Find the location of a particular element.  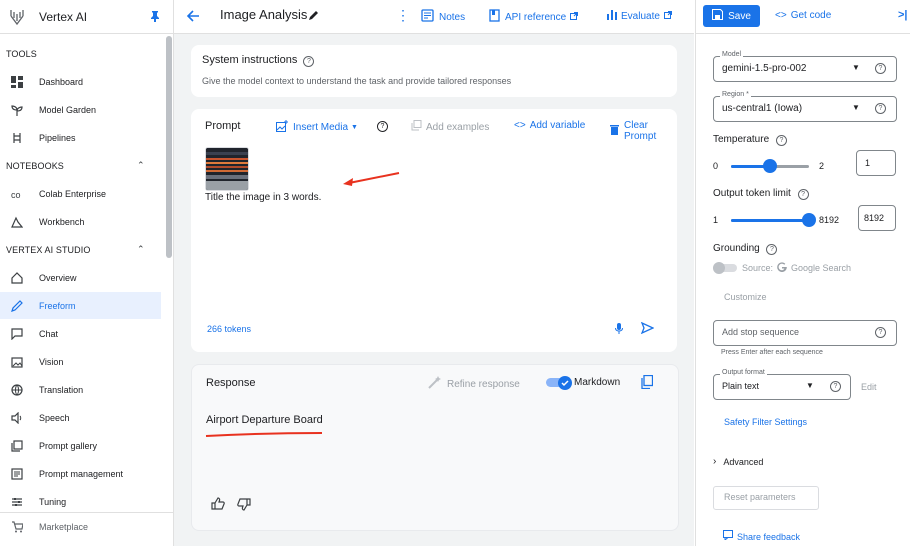

advanced-label: Advanced is located at coordinates (743, 461).